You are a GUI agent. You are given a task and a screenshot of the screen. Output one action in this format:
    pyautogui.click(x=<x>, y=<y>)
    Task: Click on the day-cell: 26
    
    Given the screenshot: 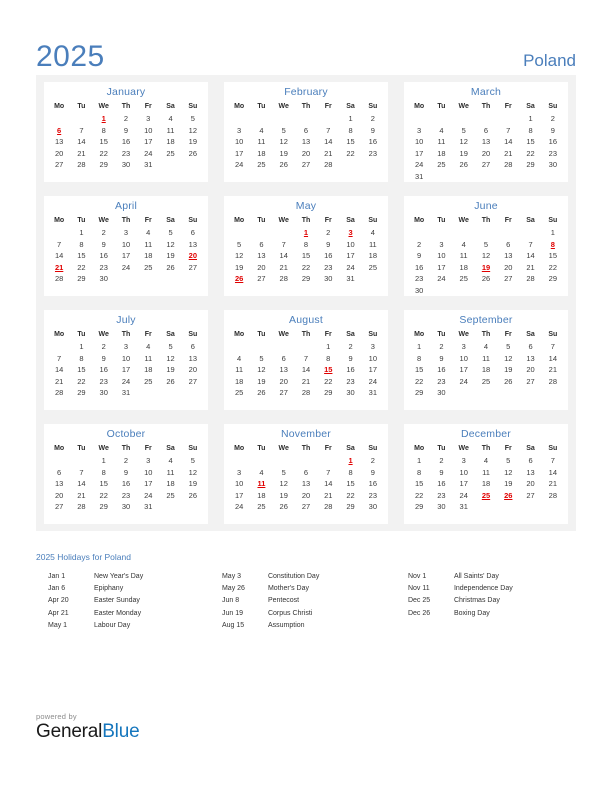 What is the action you would take?
    pyautogui.click(x=170, y=268)
    